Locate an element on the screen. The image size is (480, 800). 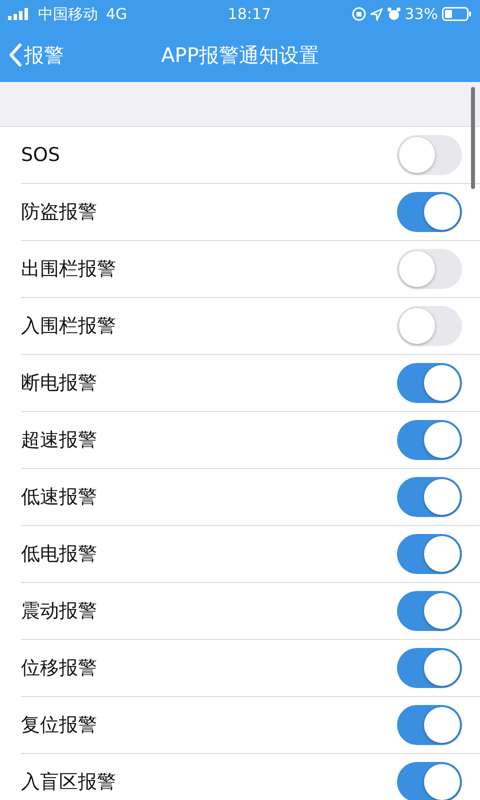
setting-label: SOS is located at coordinates (40, 155).